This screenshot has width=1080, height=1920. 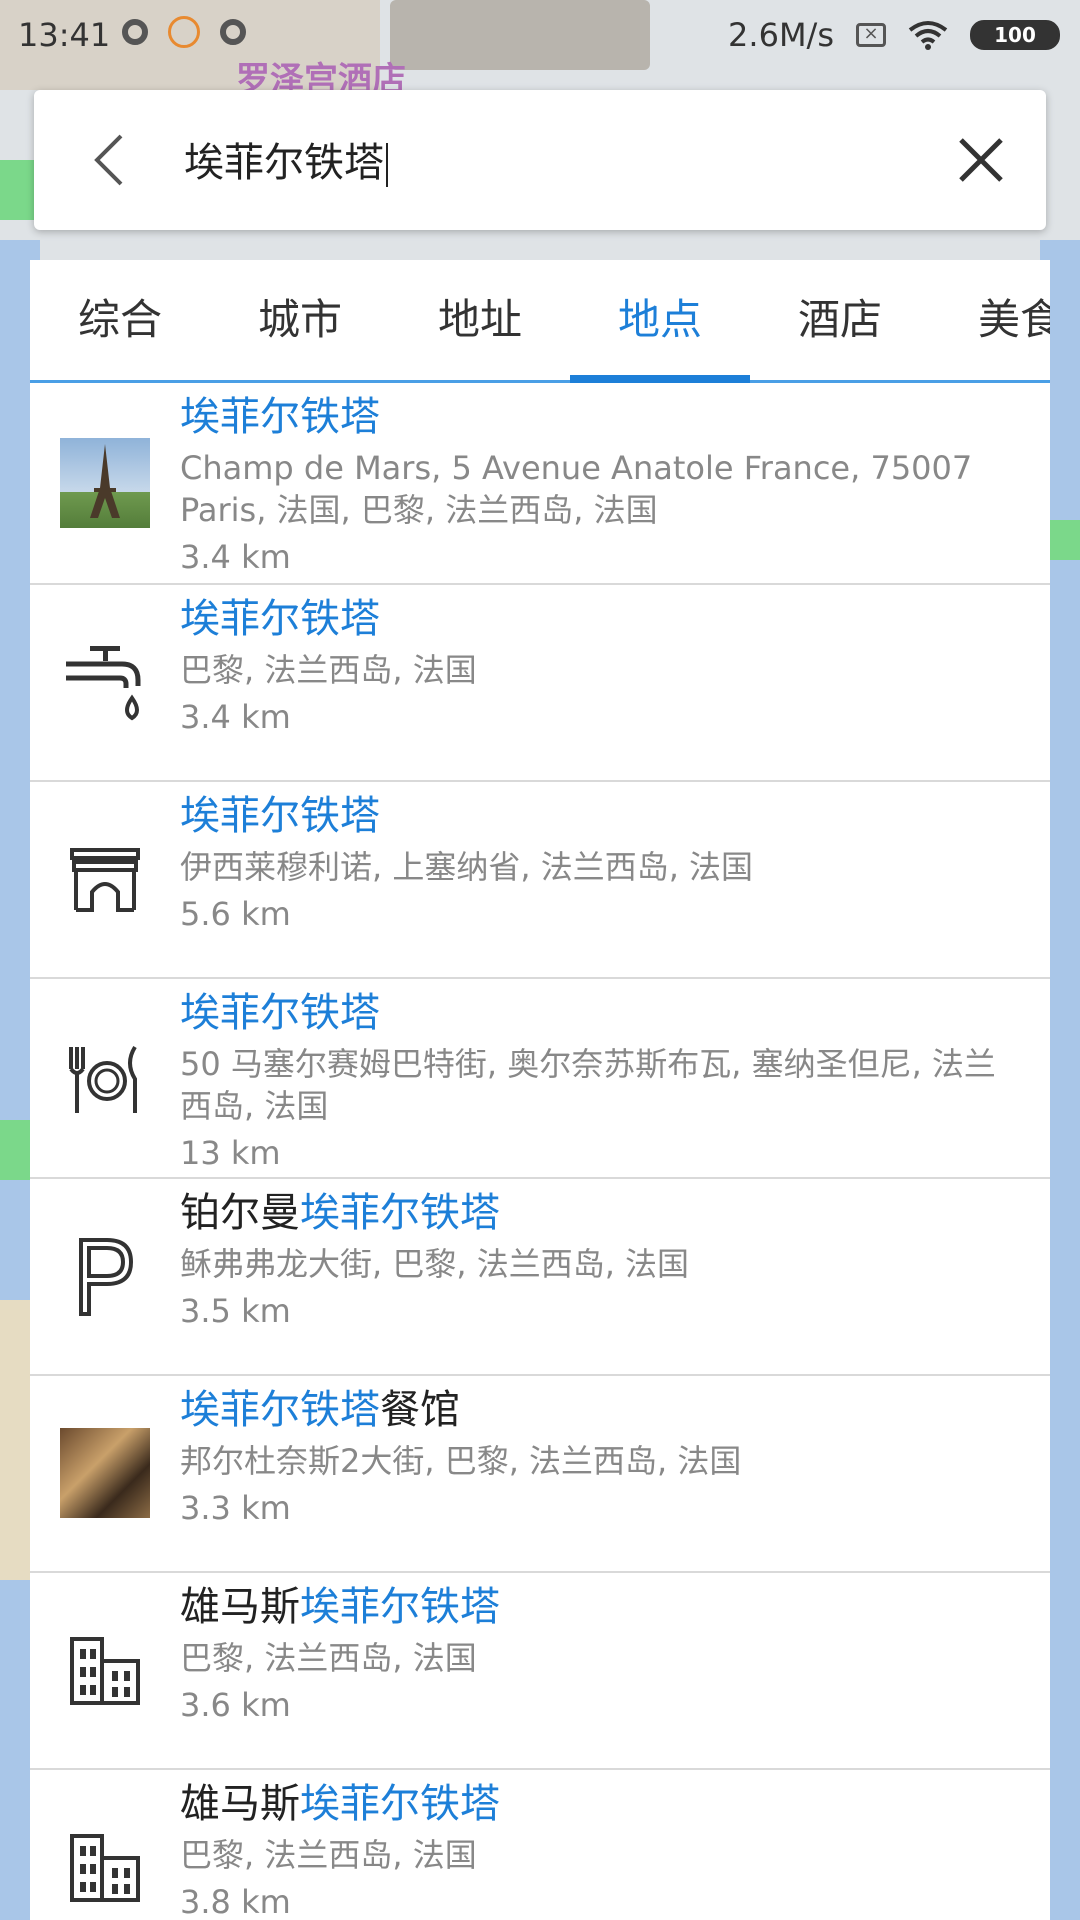 I want to click on result-item: 埃菲尔铁塔 巴黎, 法兰西岛, 法国 3.4 km, so click(x=540, y=683).